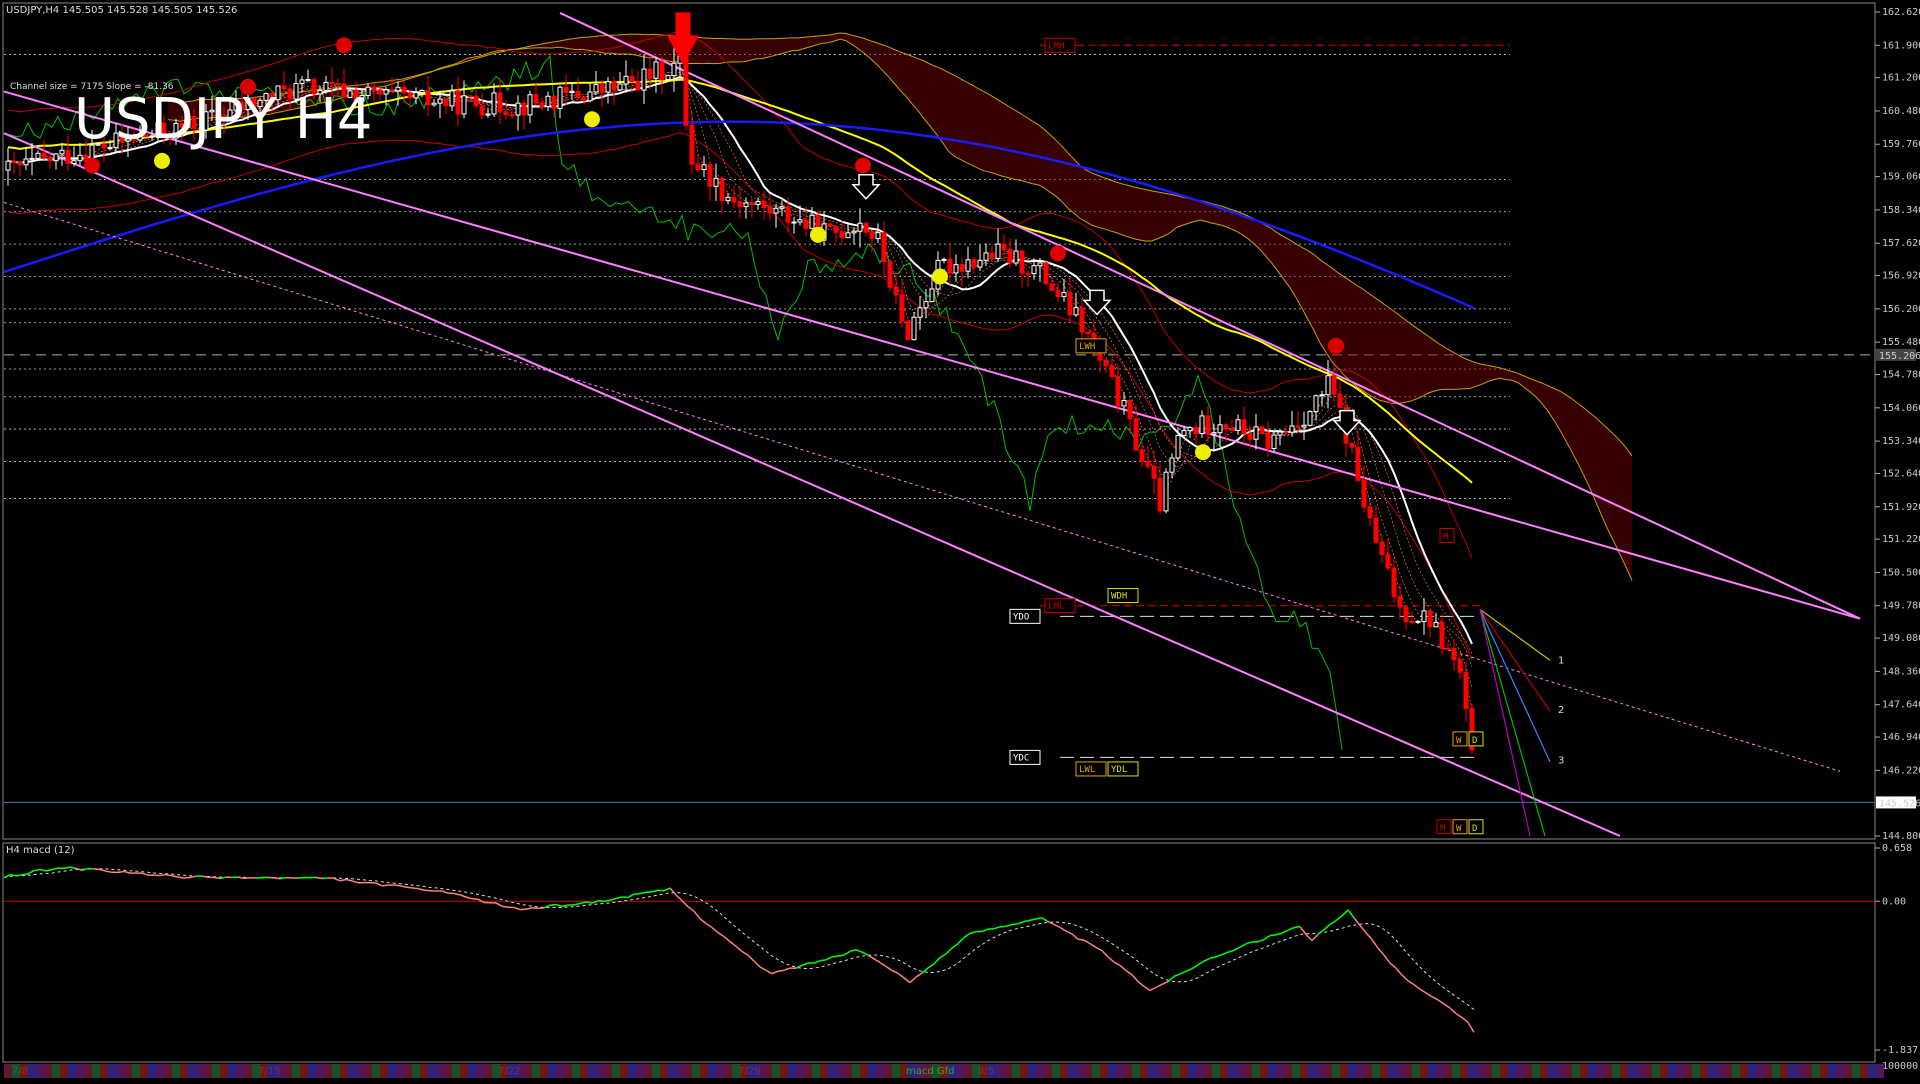 The image size is (1920, 1084). What do you see at coordinates (1901, 441) in the screenshot?
I see `price-tick-label: 153.340` at bounding box center [1901, 441].